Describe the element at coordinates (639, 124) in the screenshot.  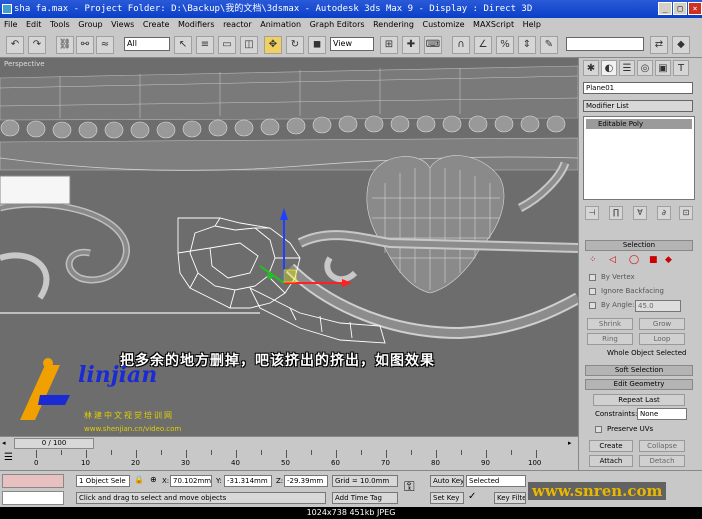
I see `stack-item-editable-poly: Editable Poly` at that location.